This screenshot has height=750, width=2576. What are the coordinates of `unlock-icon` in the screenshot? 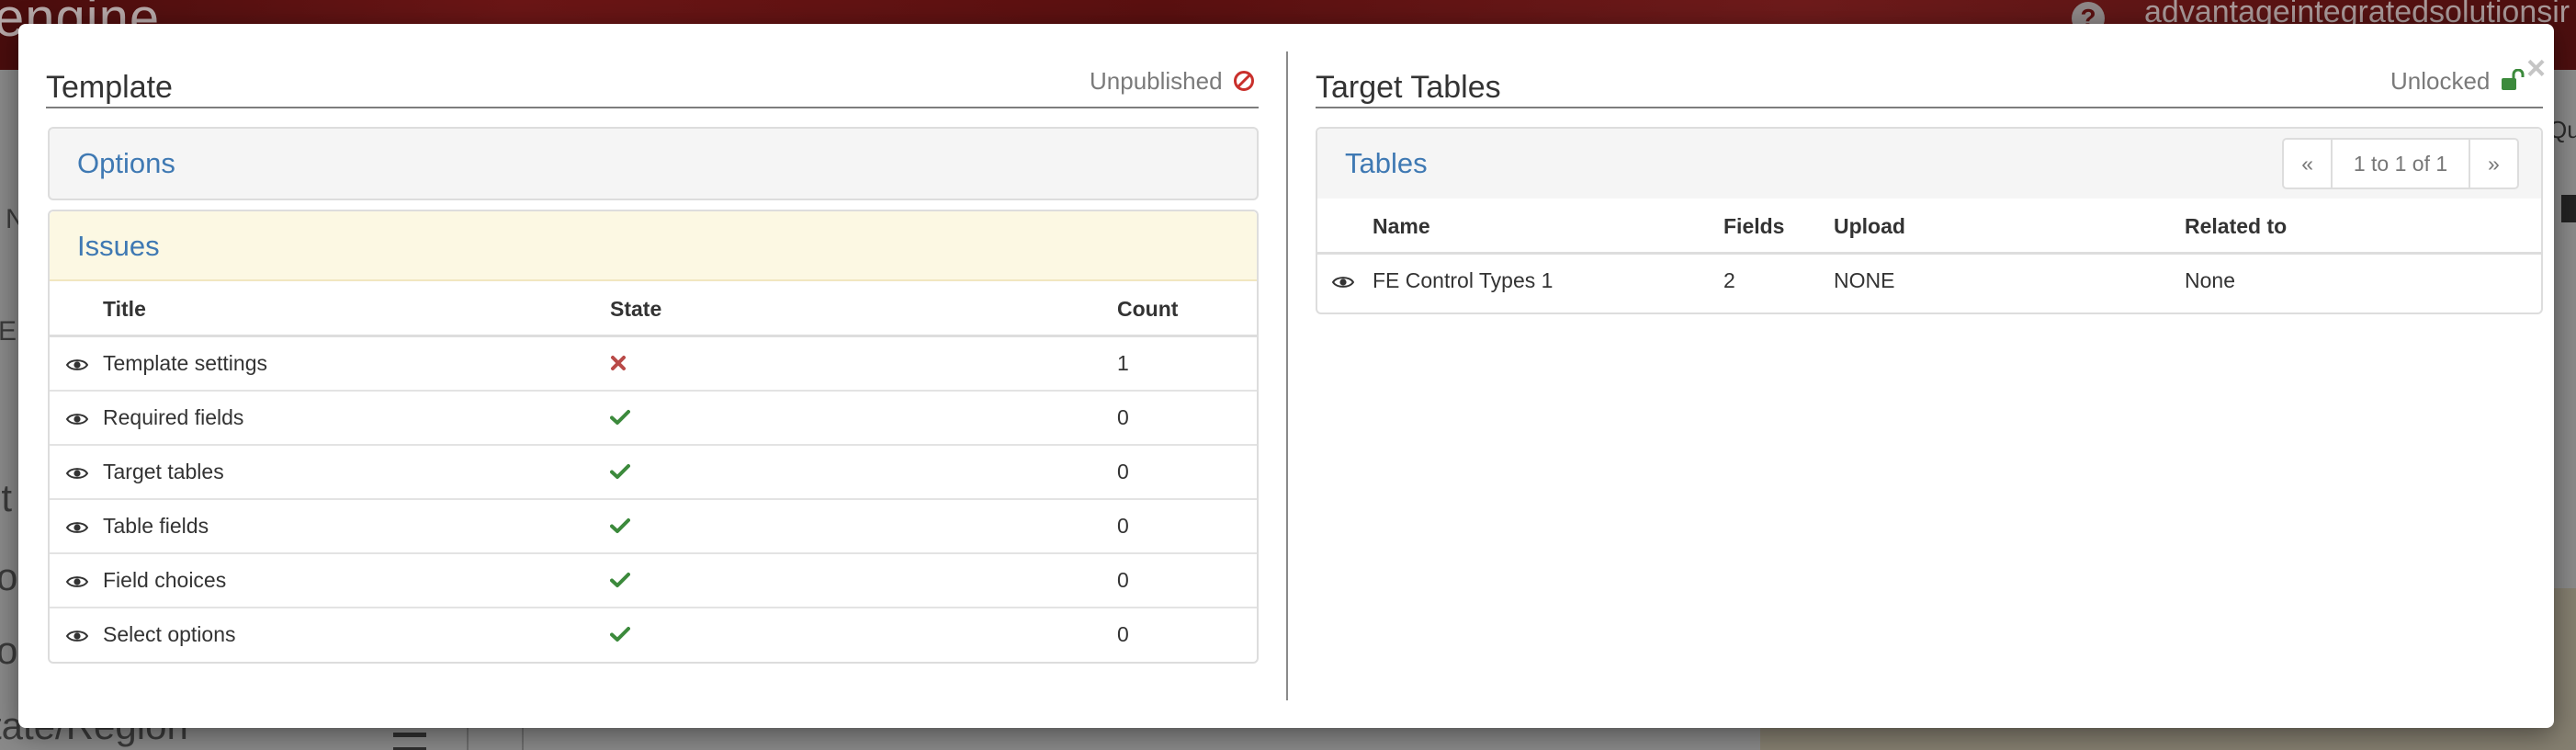 It's located at (2513, 82).